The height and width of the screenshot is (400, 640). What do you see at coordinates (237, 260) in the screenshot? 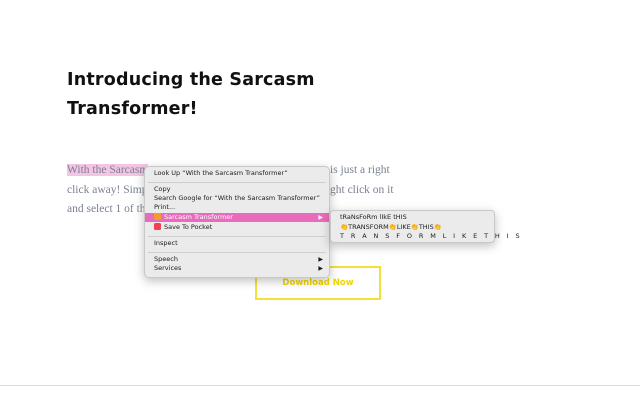
I see `menu-item-speech: Speech ▶` at bounding box center [237, 260].